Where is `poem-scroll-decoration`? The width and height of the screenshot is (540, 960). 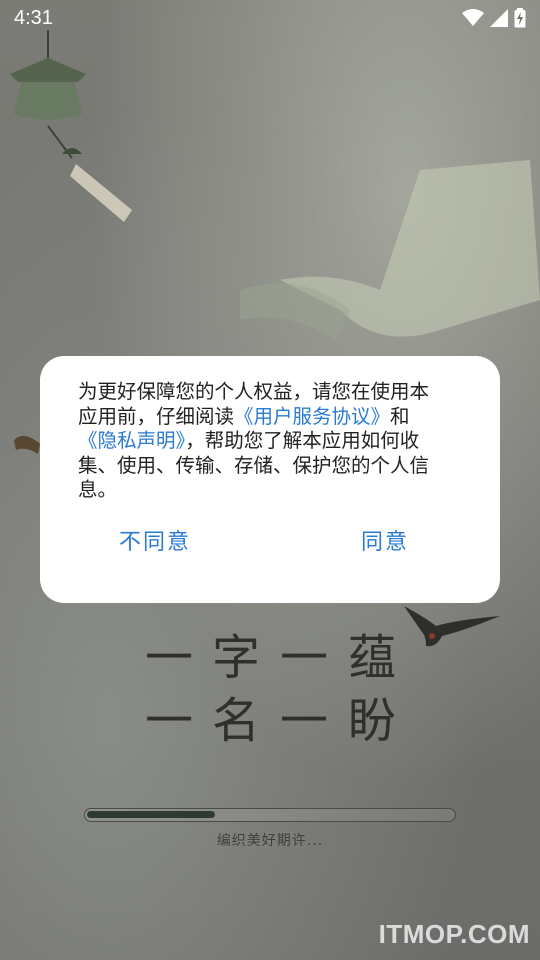 poem-scroll-decoration is located at coordinates (390, 250).